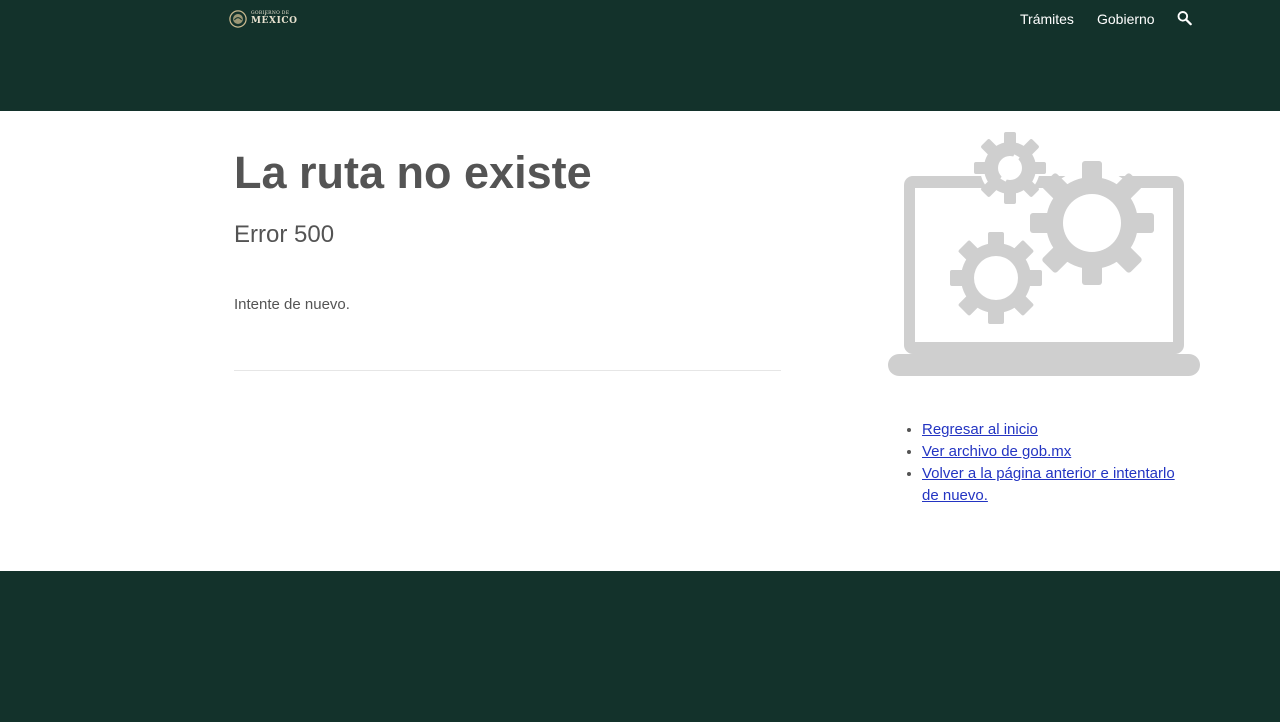 The image size is (1280, 722). What do you see at coordinates (292, 304) in the screenshot?
I see `retry-message: Intente de nuevo.` at bounding box center [292, 304].